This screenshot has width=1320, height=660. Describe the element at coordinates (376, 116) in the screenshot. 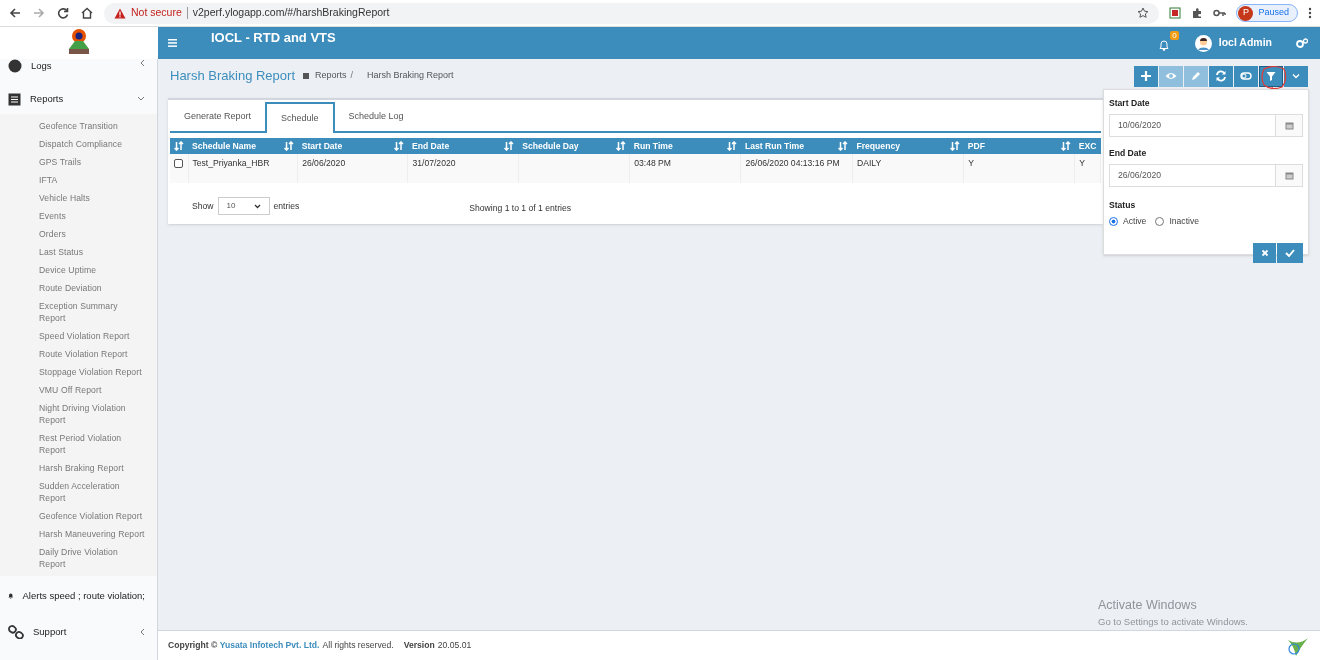

I see `tab: Schedule Log` at that location.